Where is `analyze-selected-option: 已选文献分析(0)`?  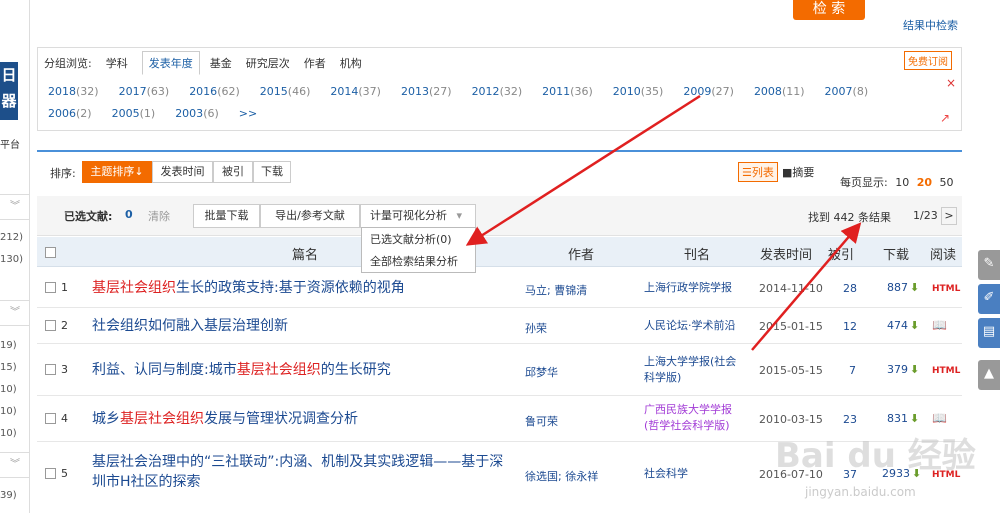
analyze-selected-option: 已选文献分析(0) is located at coordinates (418, 239).